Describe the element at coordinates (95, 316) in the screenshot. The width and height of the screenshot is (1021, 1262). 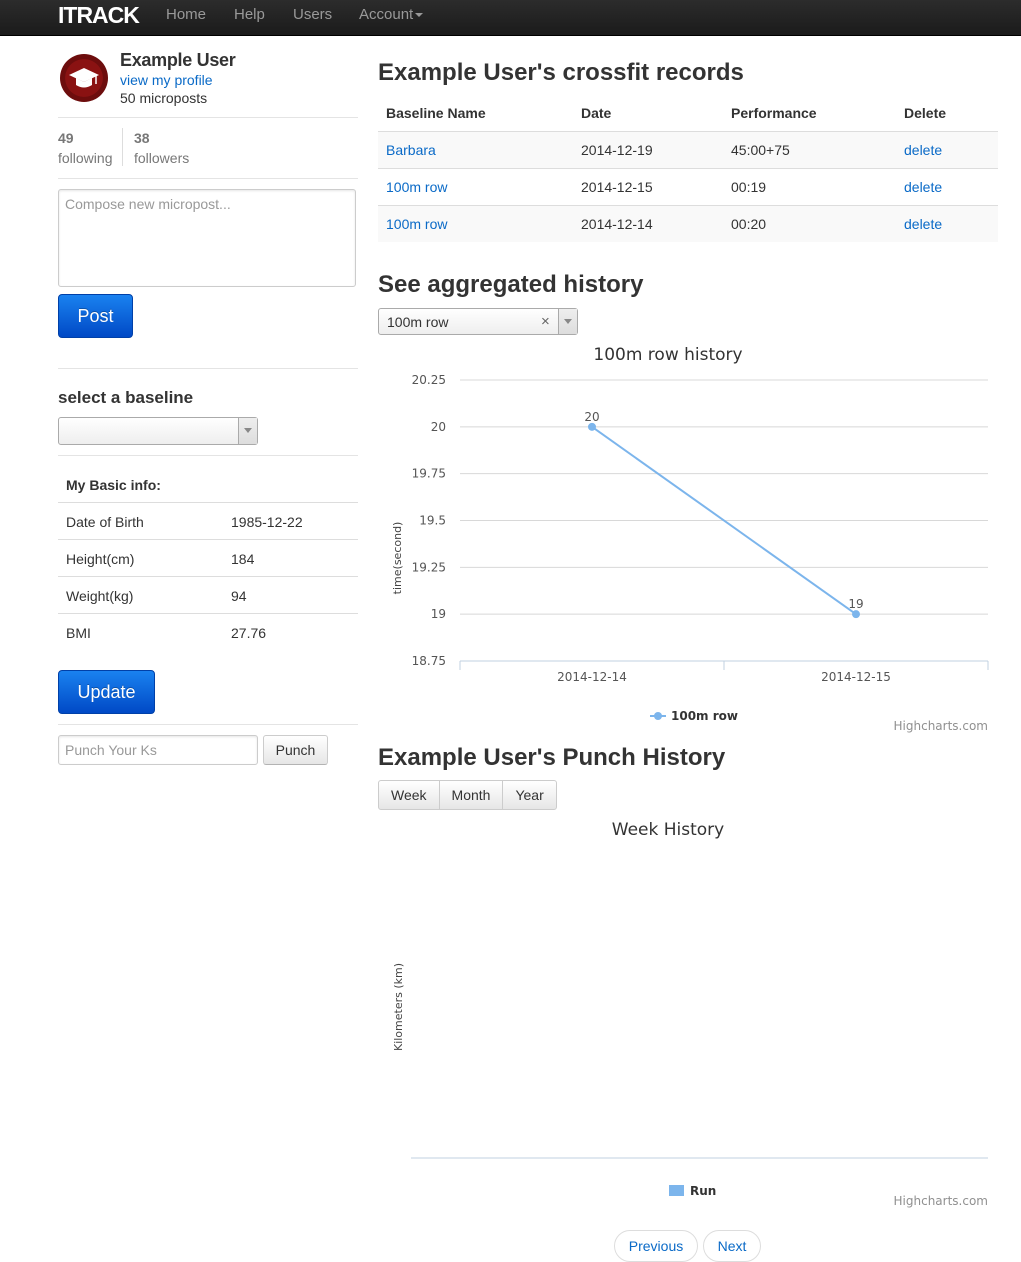
I see `post-button: Post` at that location.